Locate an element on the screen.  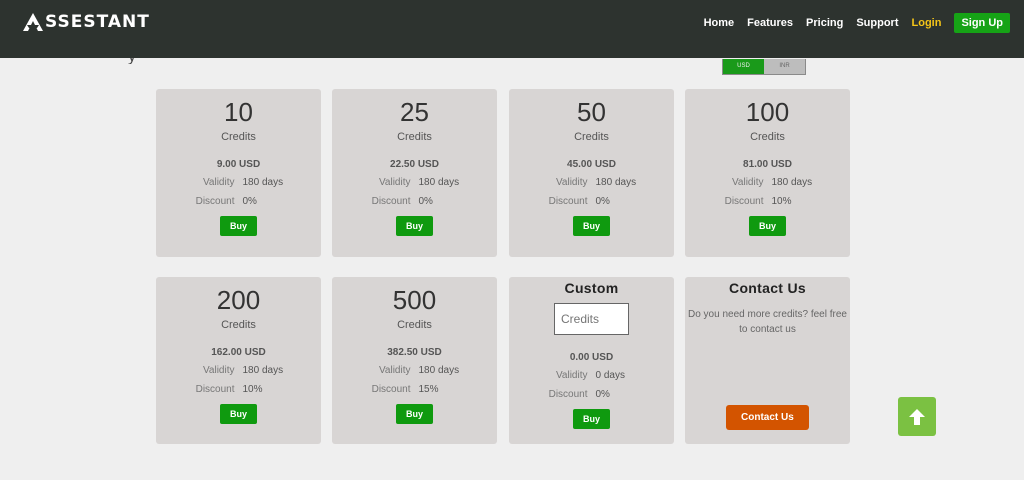
brand-name: SSESTANT is located at coordinates (97, 22).